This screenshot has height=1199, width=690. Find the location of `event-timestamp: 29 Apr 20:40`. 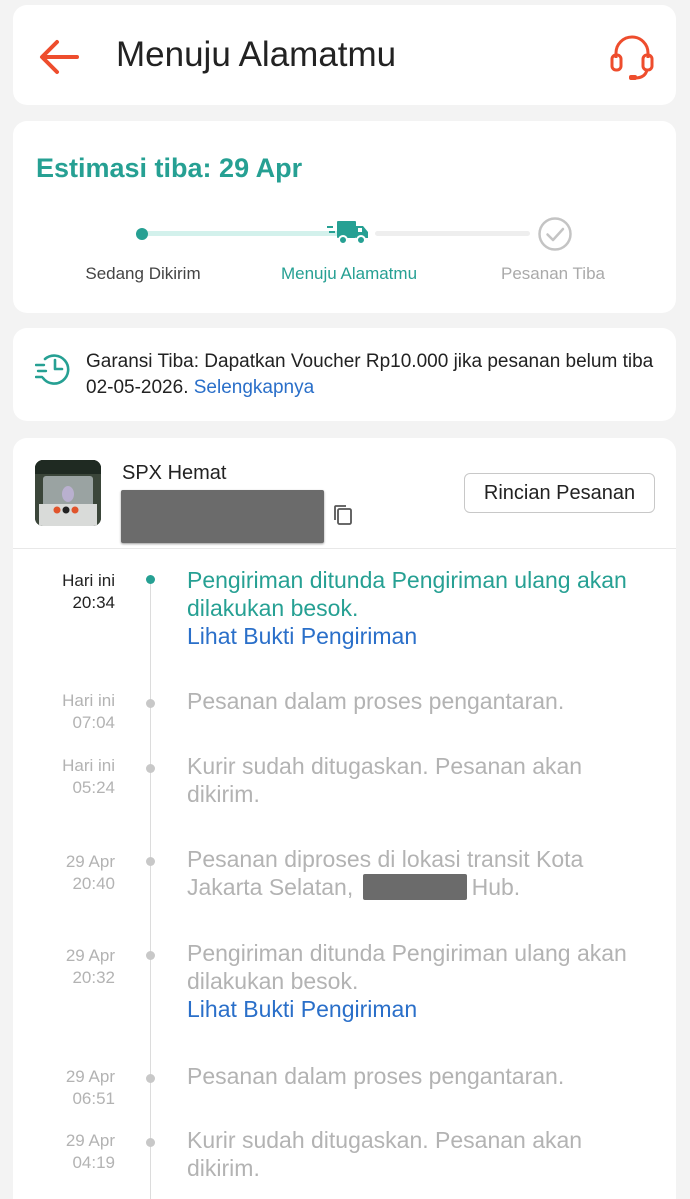

event-timestamp: 29 Apr 20:40 is located at coordinates (74, 873).